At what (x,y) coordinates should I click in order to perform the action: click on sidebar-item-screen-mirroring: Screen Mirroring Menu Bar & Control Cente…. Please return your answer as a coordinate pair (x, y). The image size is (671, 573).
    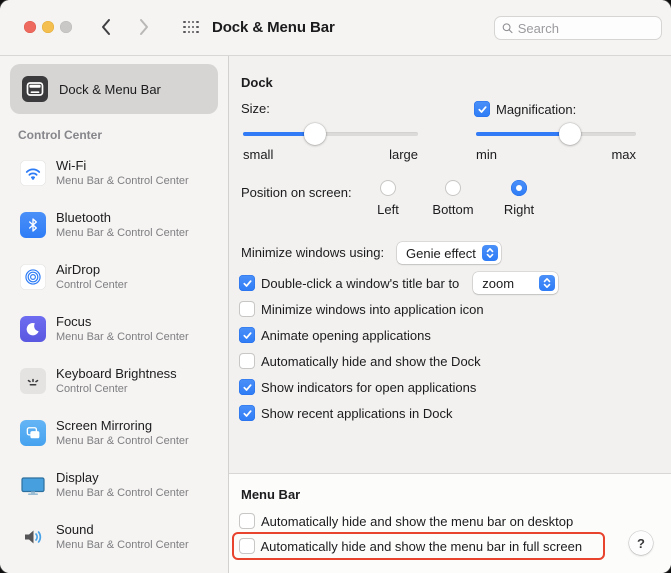
    Looking at the image, I should click on (114, 433).